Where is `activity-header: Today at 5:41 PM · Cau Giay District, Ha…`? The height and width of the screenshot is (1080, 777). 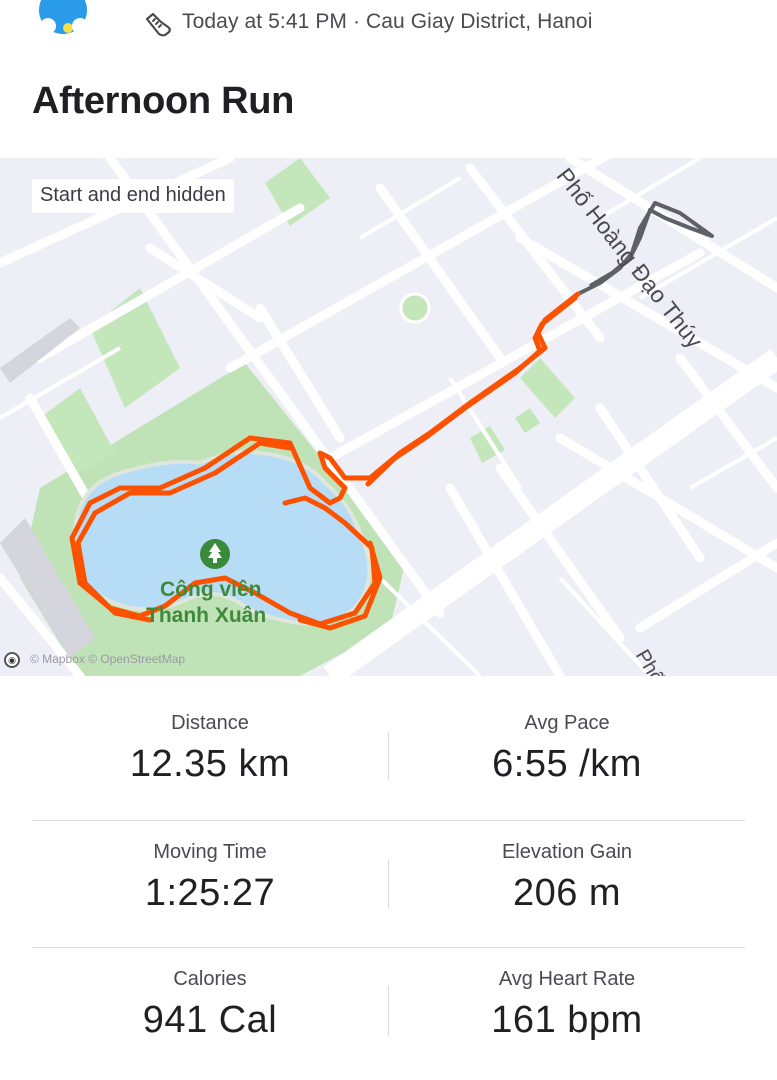 activity-header: Today at 5:41 PM · Cau Giay District, Ha… is located at coordinates (388, 25).